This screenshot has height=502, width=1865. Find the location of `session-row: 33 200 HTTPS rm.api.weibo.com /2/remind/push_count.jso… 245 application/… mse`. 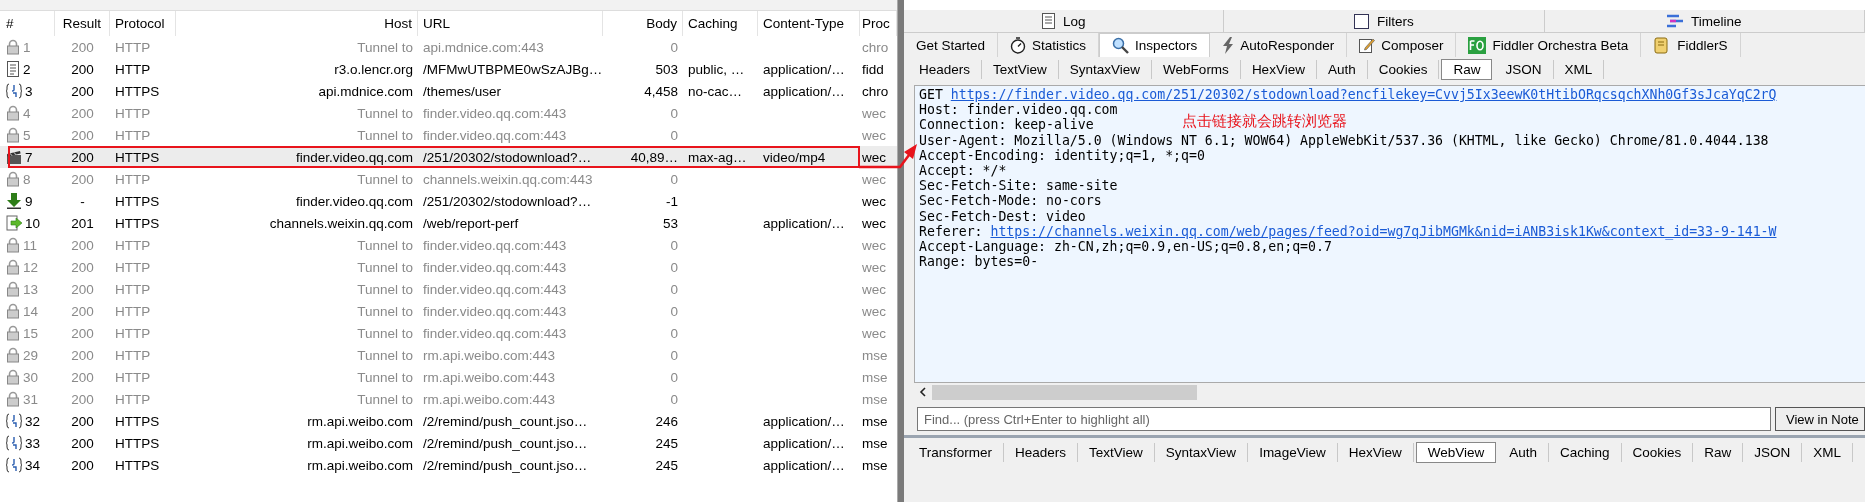

session-row: 33 200 HTTPS rm.api.weibo.com /2/remind/push_count.jso… 245 application/… mse is located at coordinates (448, 443).